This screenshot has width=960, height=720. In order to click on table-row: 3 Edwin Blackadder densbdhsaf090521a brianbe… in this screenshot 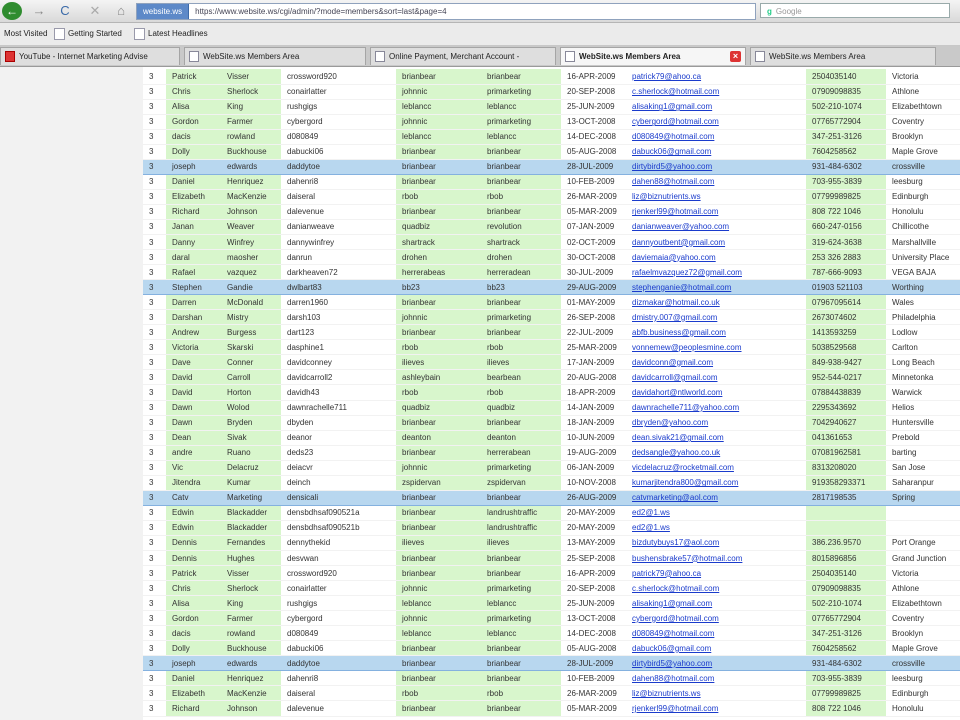, I will do `click(551, 513)`.